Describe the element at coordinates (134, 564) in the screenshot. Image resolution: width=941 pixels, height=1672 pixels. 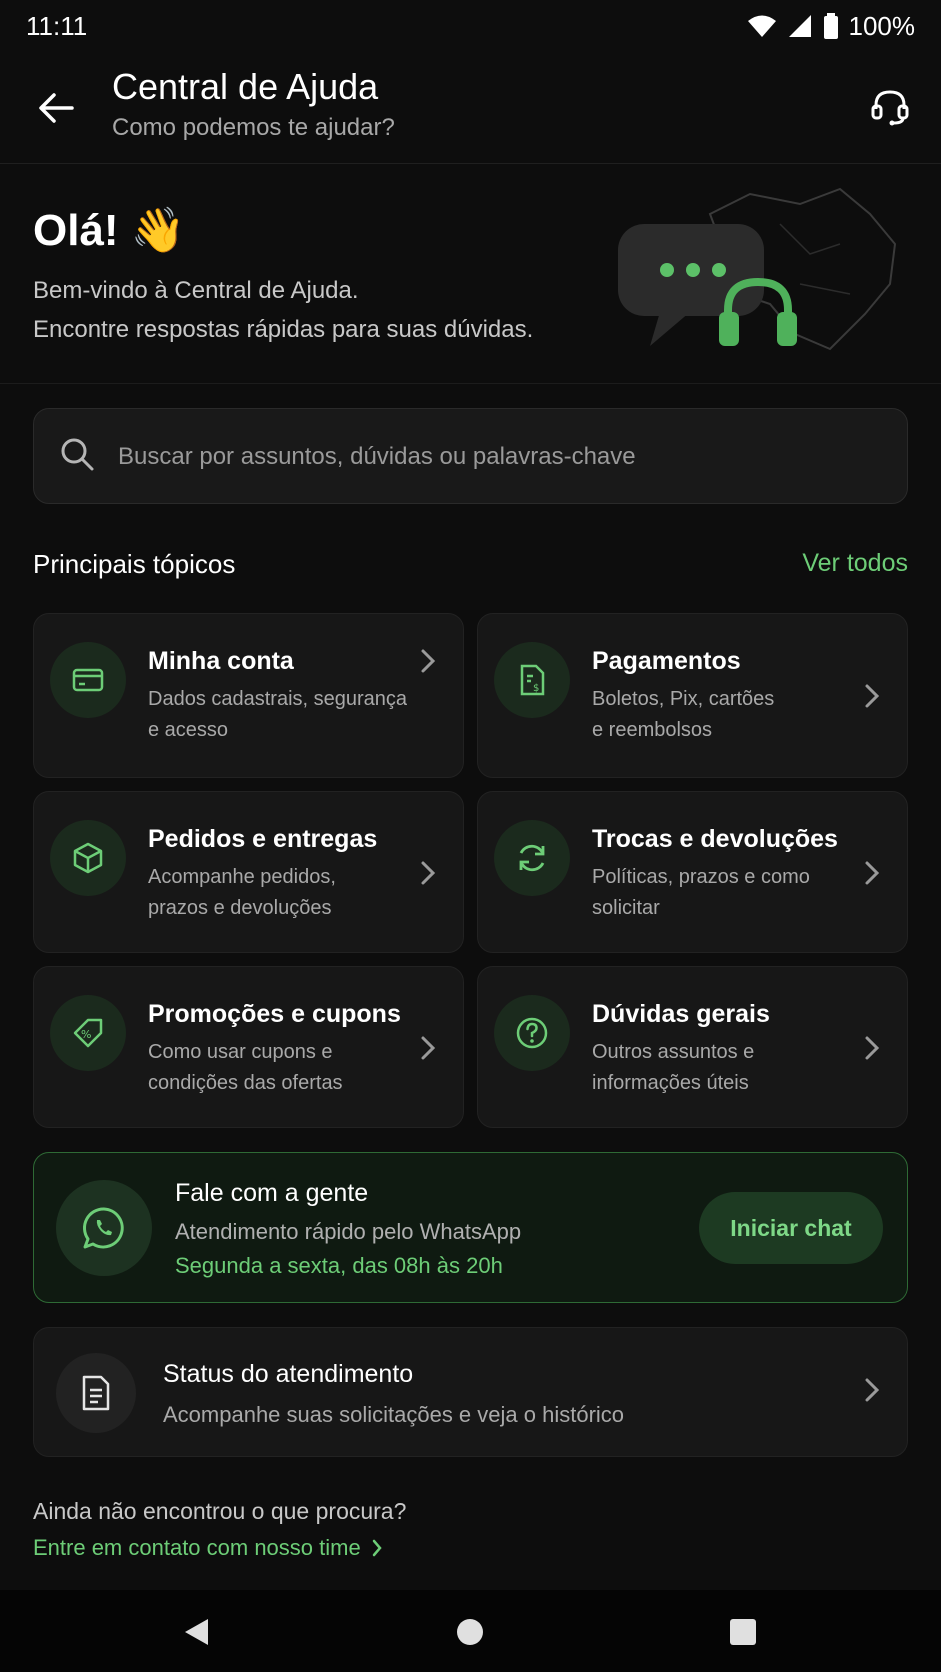
I see `topics-section-title: Principais tópicos` at that location.